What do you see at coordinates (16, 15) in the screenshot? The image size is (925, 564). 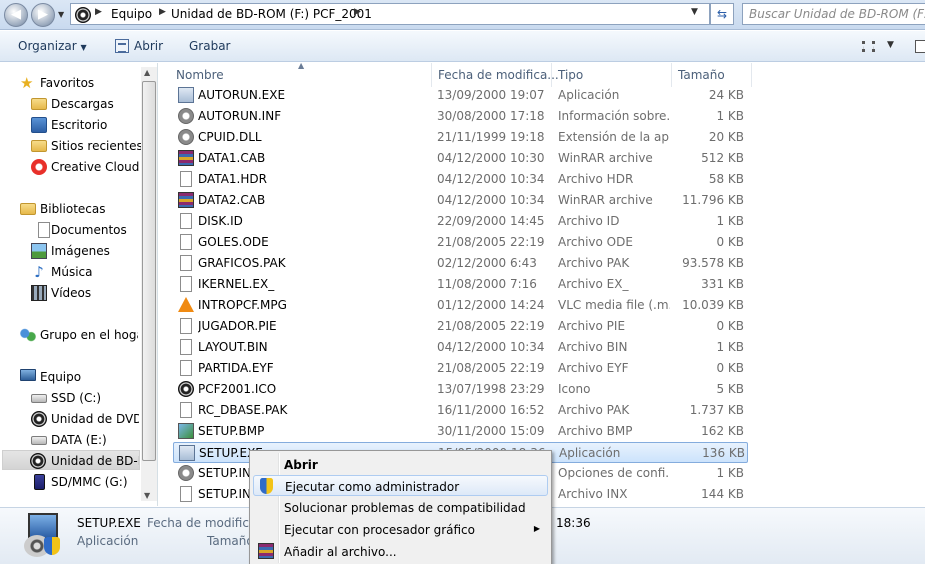 I see `back-button: ◀` at bounding box center [16, 15].